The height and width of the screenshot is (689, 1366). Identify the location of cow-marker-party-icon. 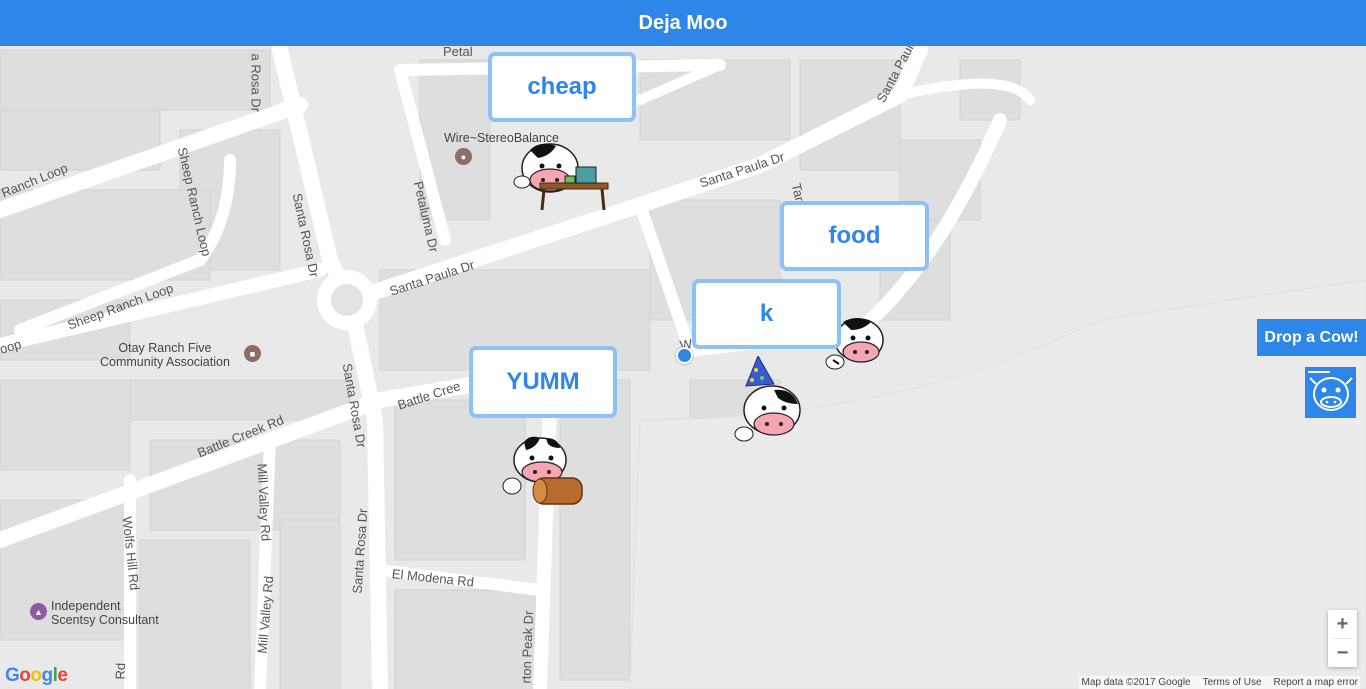
(768, 402).